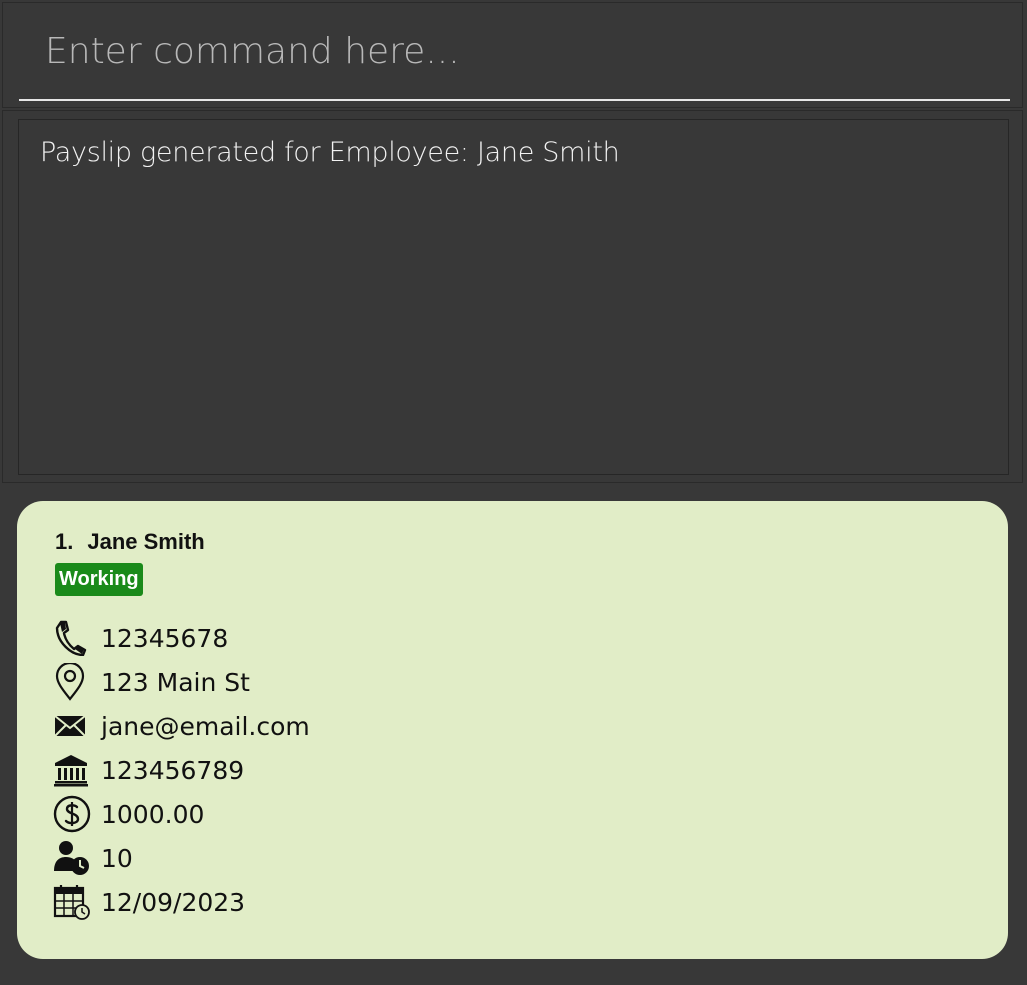 This screenshot has width=1027, height=985. What do you see at coordinates (175, 682) in the screenshot?
I see `address-value: 123 Main St` at bounding box center [175, 682].